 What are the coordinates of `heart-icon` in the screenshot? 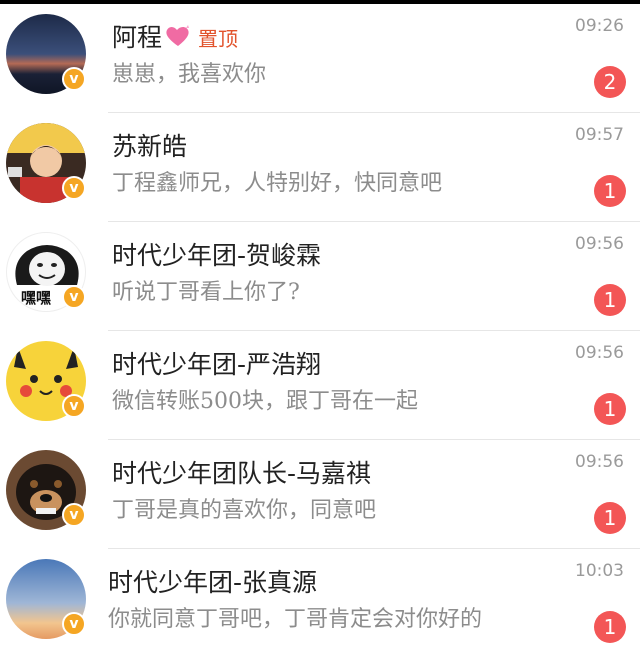 It's located at (178, 39).